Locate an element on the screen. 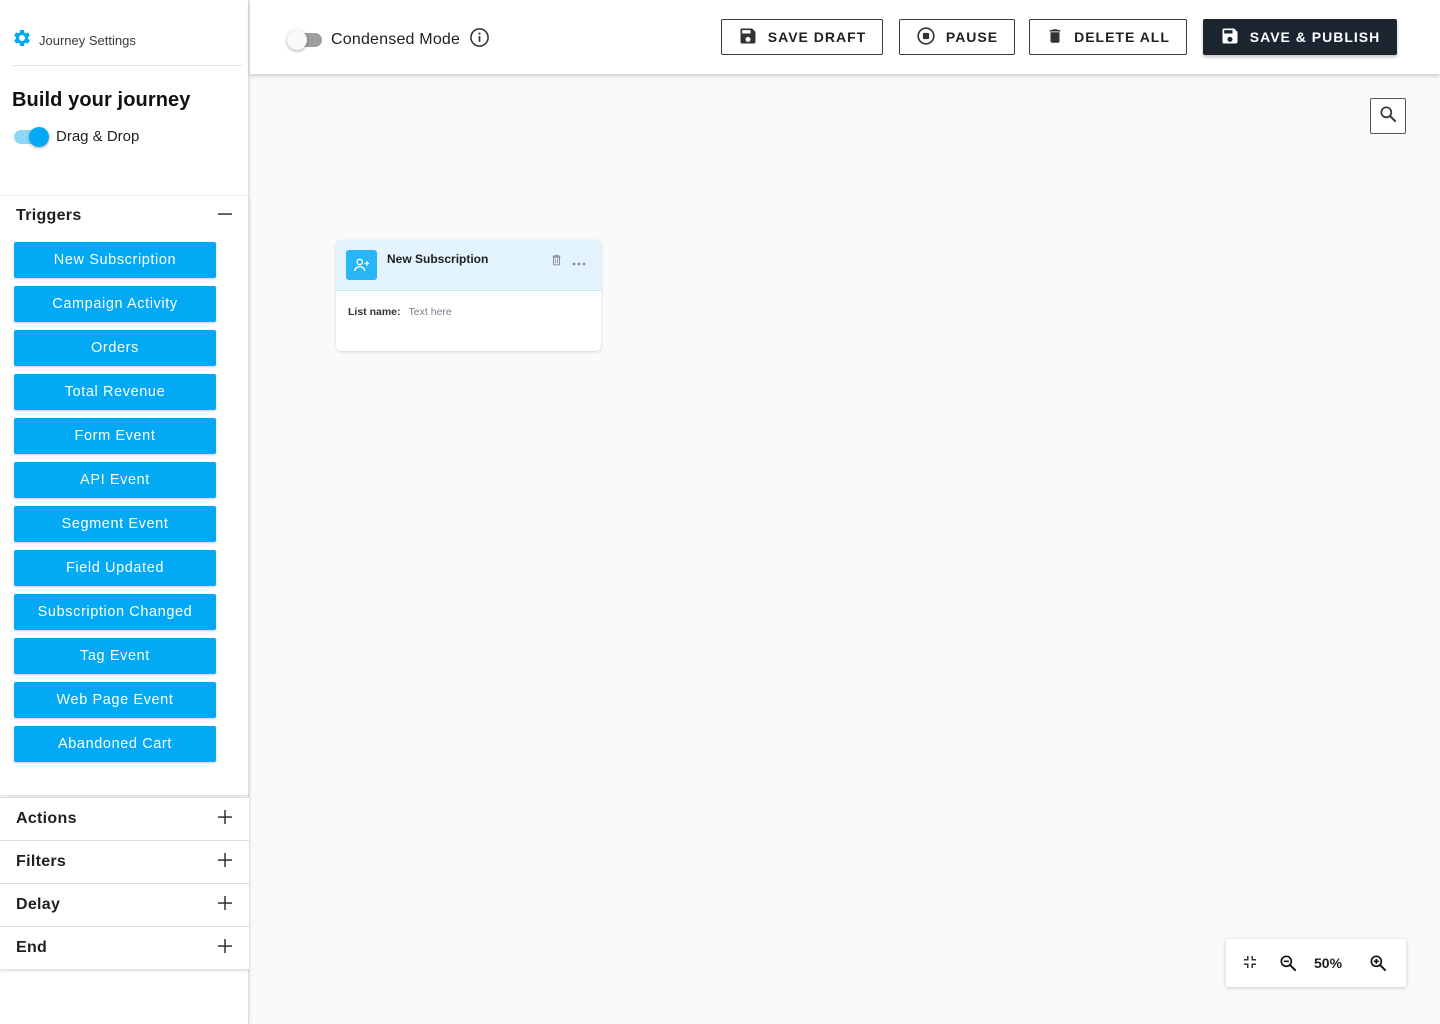 The height and width of the screenshot is (1024, 1440). divider is located at coordinates (127, 65).